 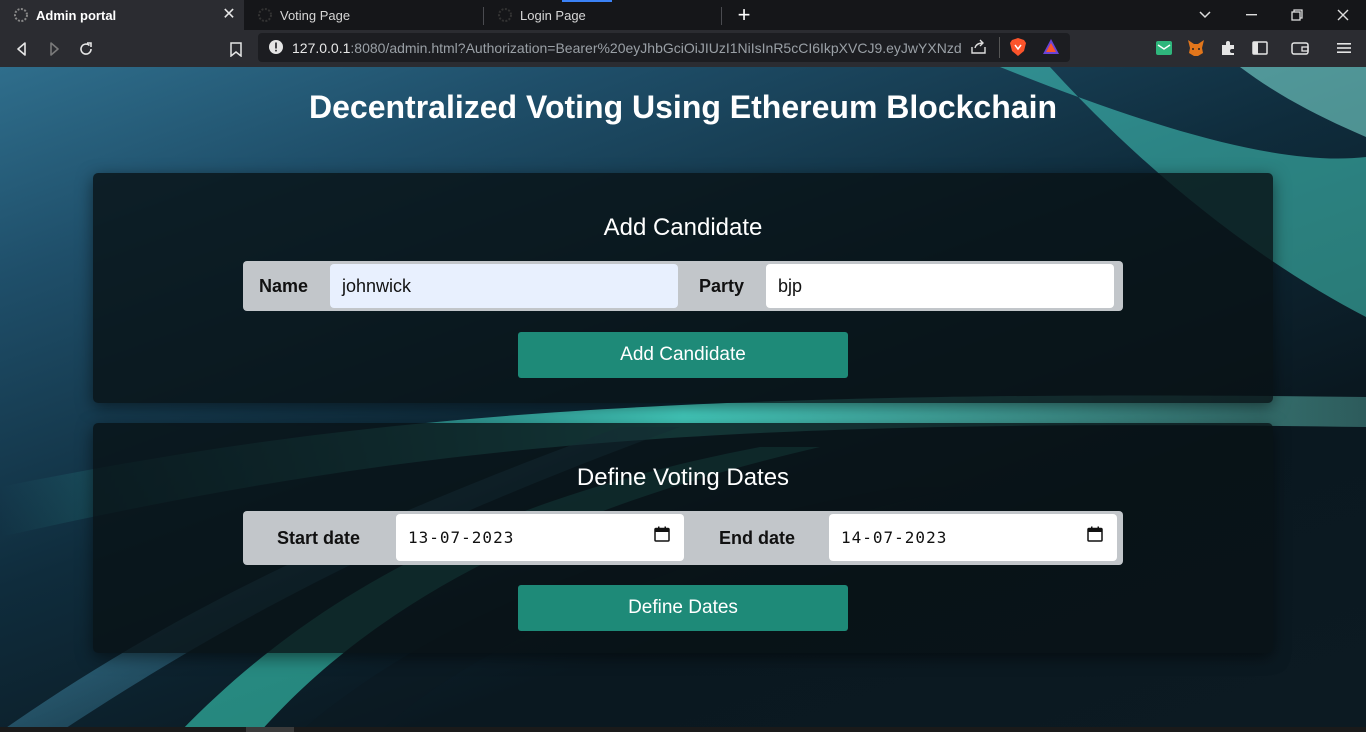 What do you see at coordinates (236, 49) in the screenshot?
I see `bookmark-icon` at bounding box center [236, 49].